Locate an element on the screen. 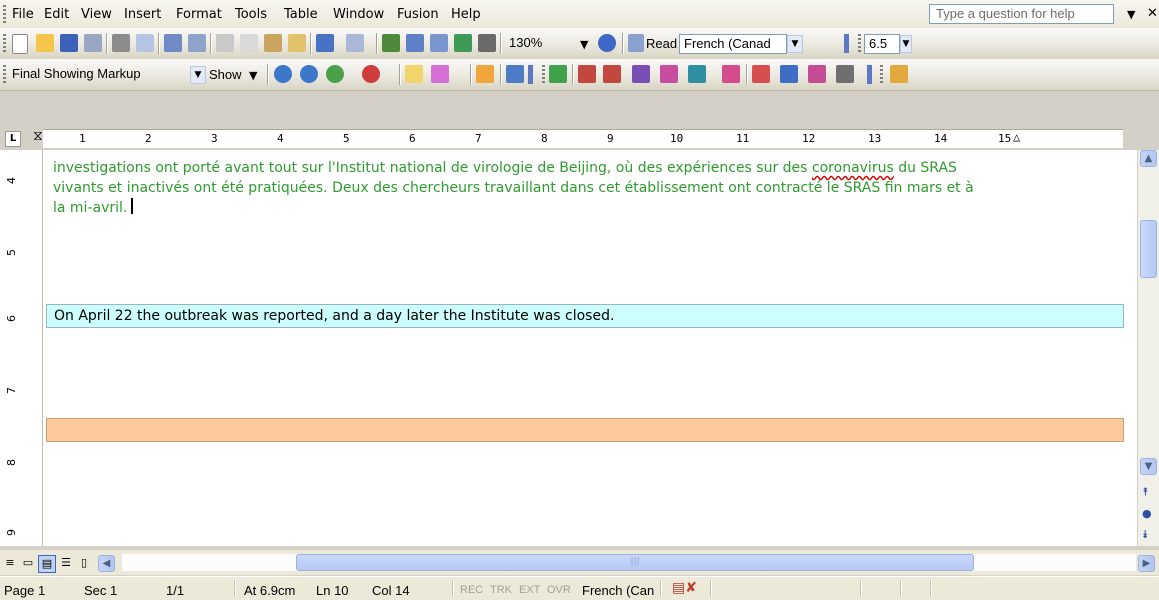 This screenshot has height=600, width=1159. status-section: Sec 1 is located at coordinates (100, 590).